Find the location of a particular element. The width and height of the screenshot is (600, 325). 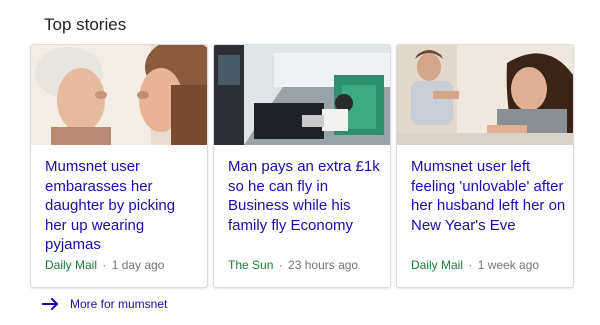

story-meta: The Sun · 23 hours ago is located at coordinates (293, 265).